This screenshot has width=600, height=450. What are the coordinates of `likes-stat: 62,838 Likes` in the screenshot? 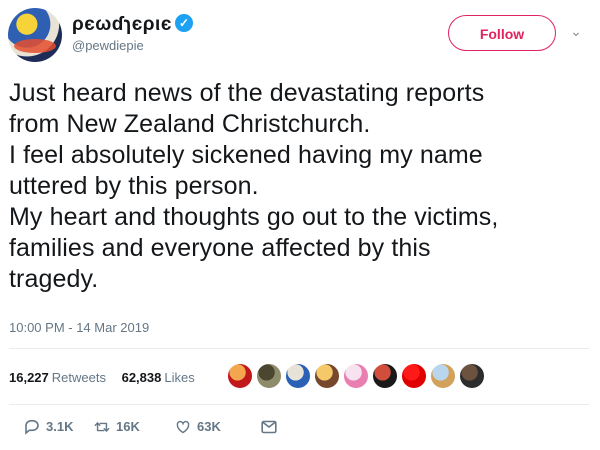 It's located at (158, 378).